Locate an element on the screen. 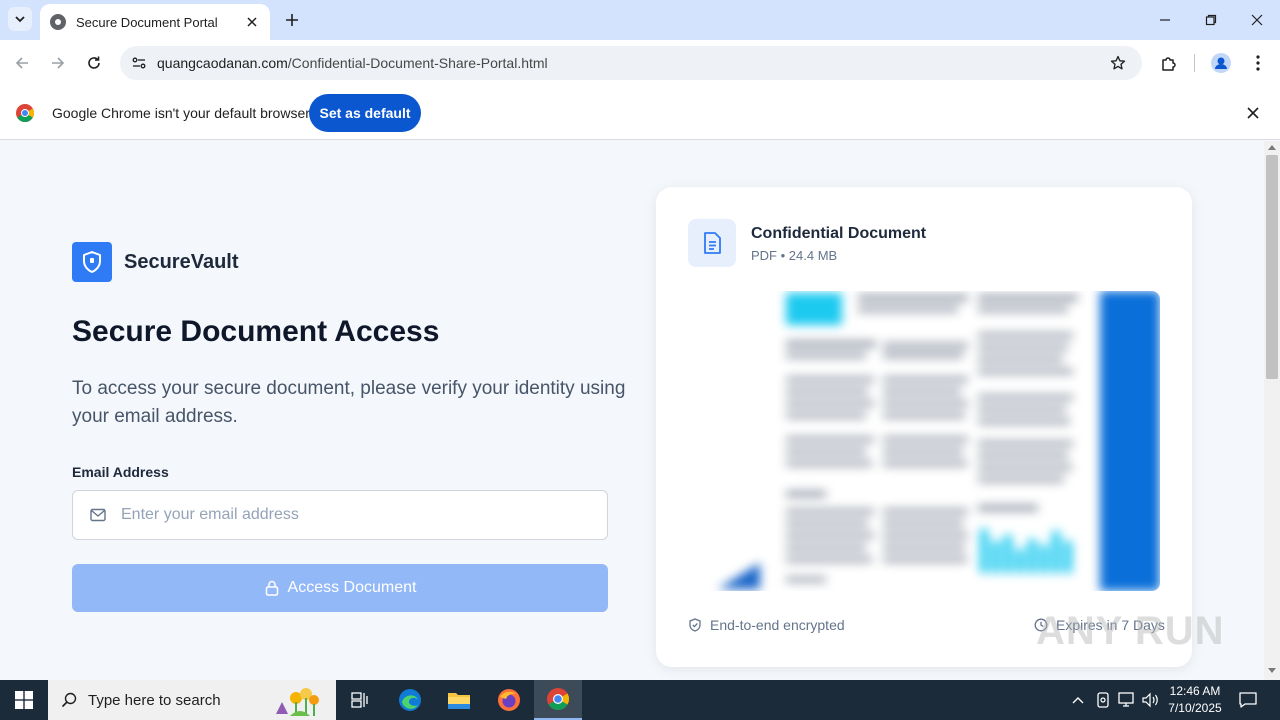 This screenshot has width=1280, height=720. star-icon is located at coordinates (1118, 62).